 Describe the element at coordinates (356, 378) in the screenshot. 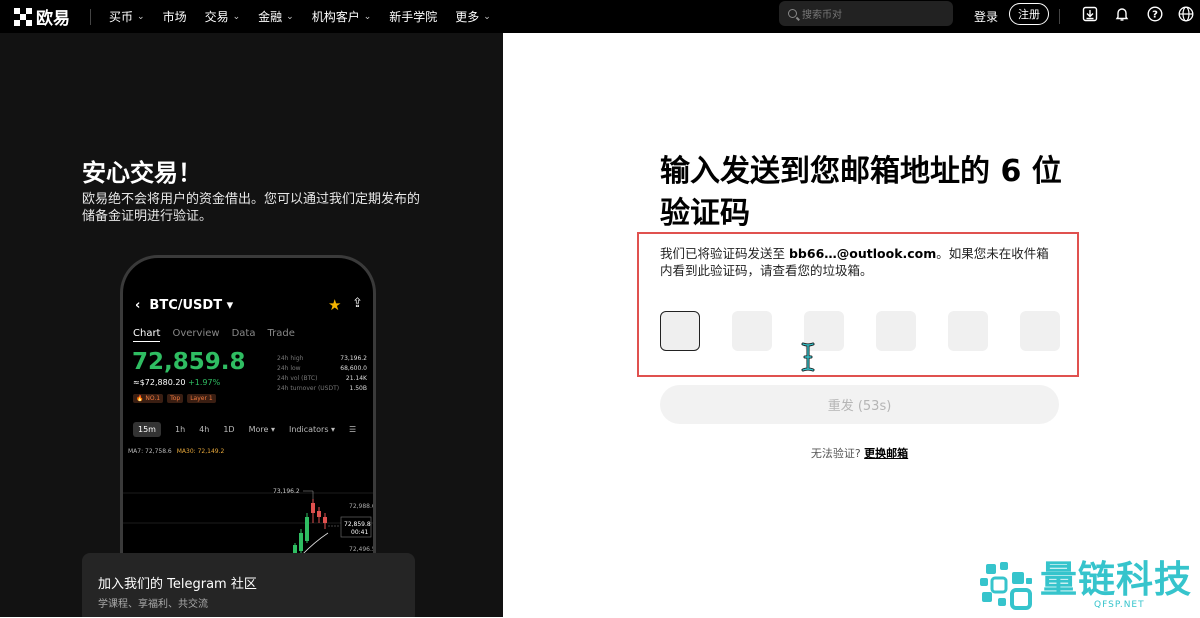

I see `stat-value: 21.14K` at that location.